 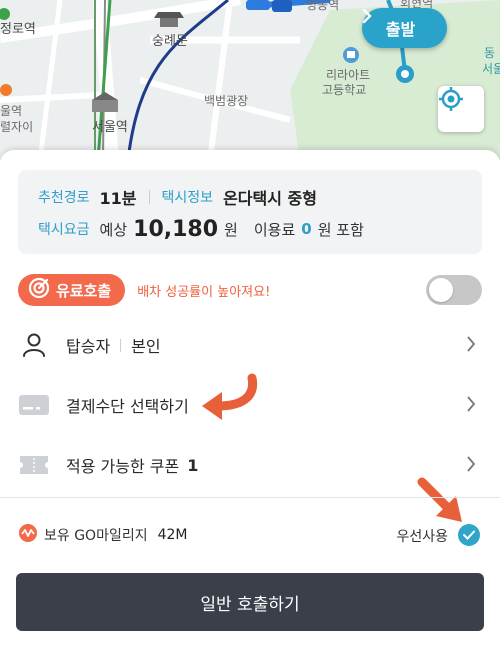 I want to click on prefer-use-checkbox, so click(x=469, y=535).